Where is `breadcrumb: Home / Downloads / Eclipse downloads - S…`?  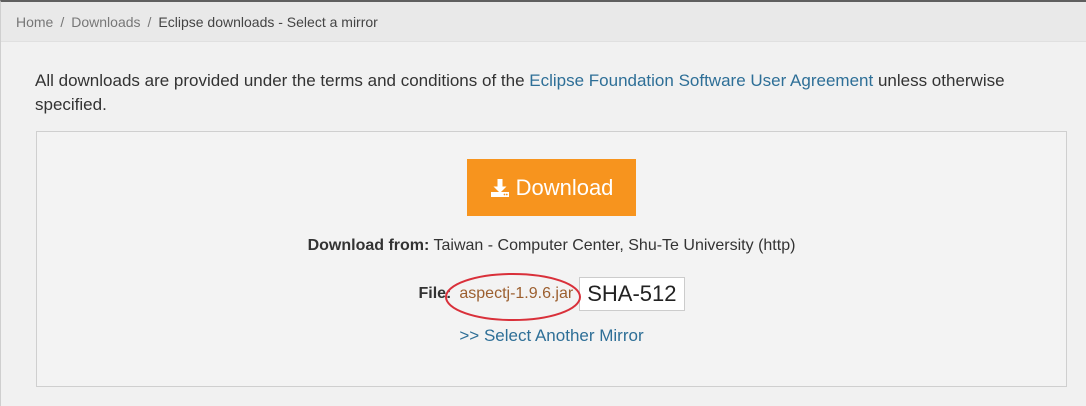
breadcrumb: Home / Downloads / Eclipse downloads - S… is located at coordinates (543, 22).